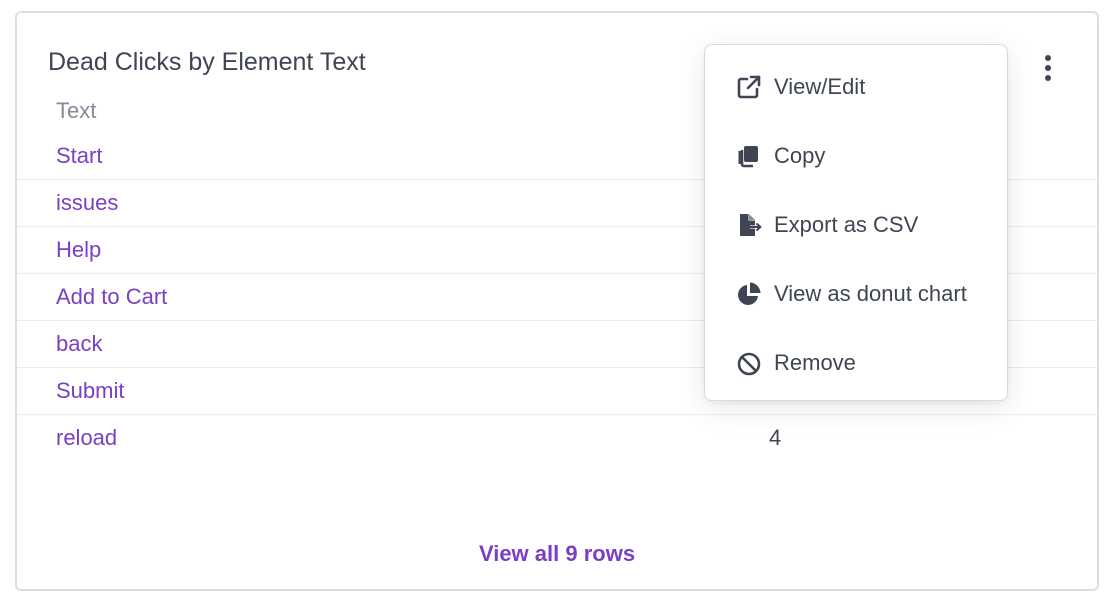 The height and width of the screenshot is (606, 1116). Describe the element at coordinates (815, 362) in the screenshot. I see `menu-item-label: Remove` at that location.